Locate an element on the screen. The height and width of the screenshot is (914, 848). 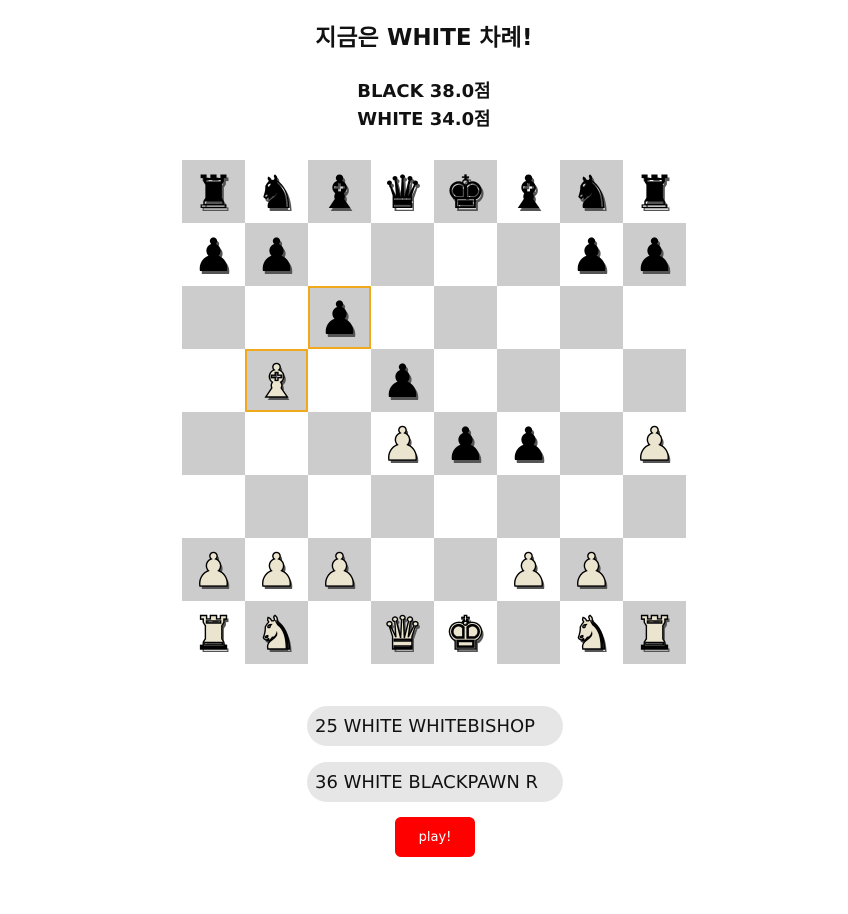
square-f1 is located at coordinates (528, 632).